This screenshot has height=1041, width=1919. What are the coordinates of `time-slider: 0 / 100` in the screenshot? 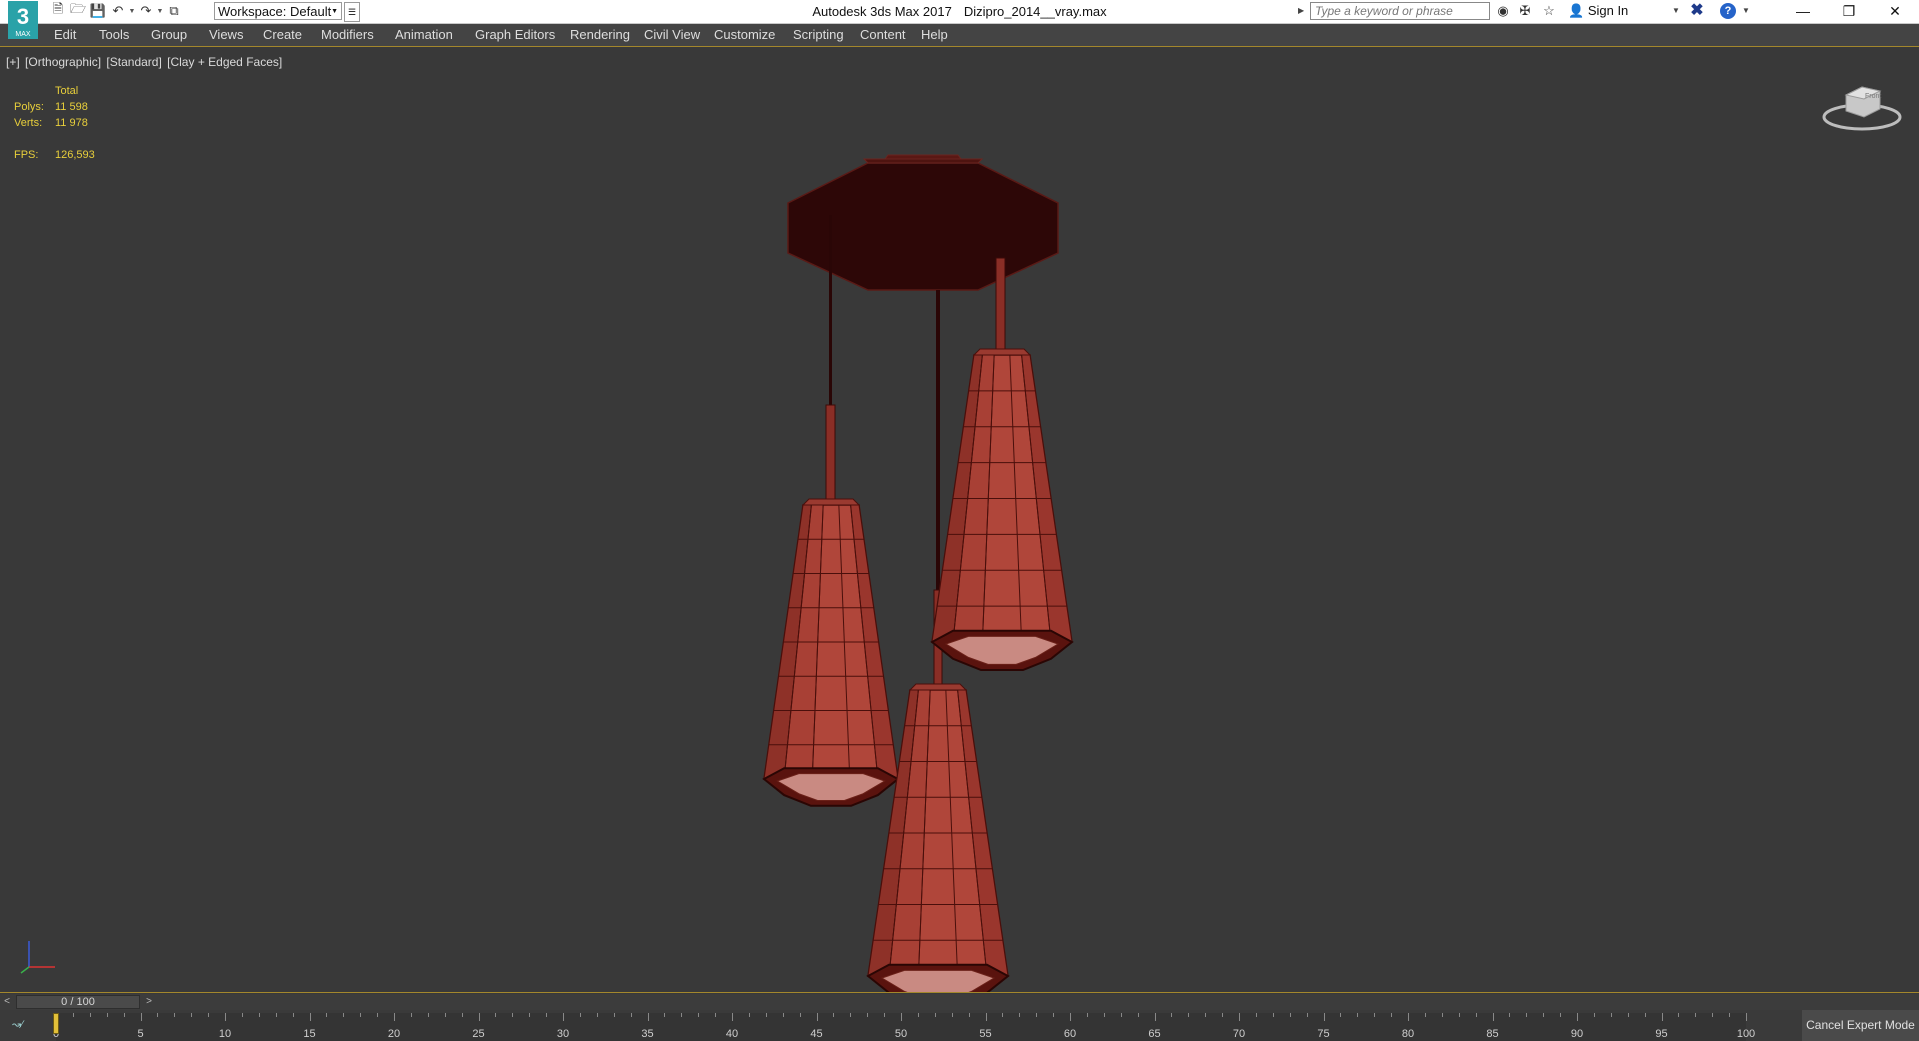 It's located at (78, 1002).